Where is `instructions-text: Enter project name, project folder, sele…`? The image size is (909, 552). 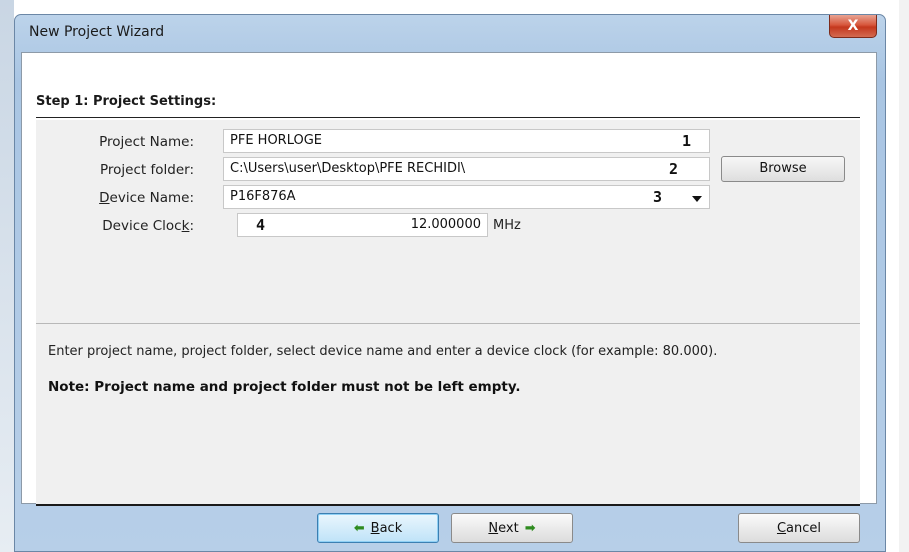
instructions-text: Enter project name, project folder, sele… is located at coordinates (383, 351).